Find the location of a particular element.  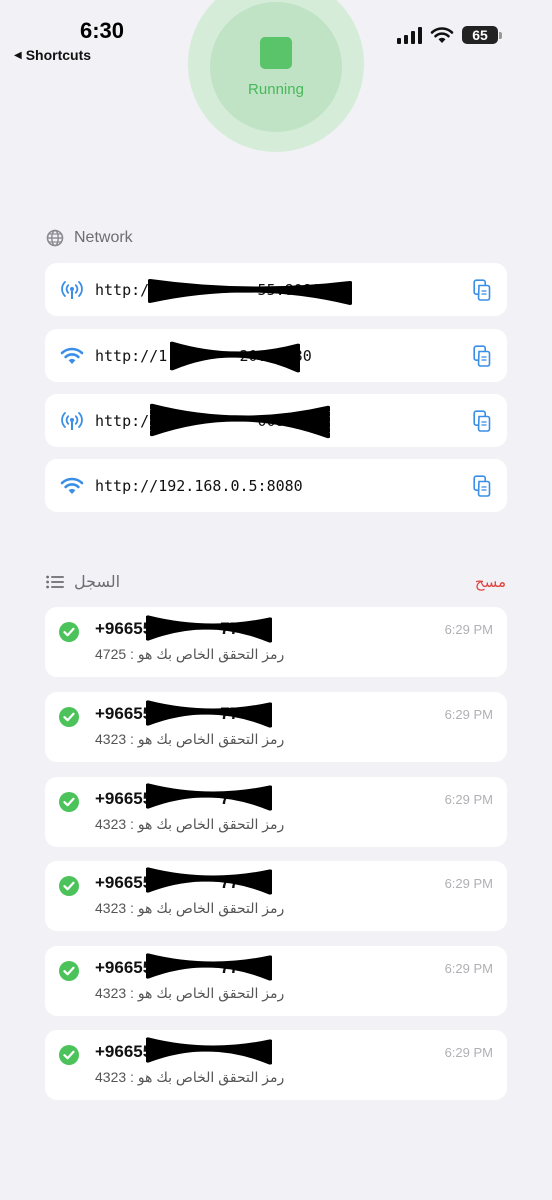

back-to-shortcuts-link: ◀ Shortcuts is located at coordinates (52, 55).